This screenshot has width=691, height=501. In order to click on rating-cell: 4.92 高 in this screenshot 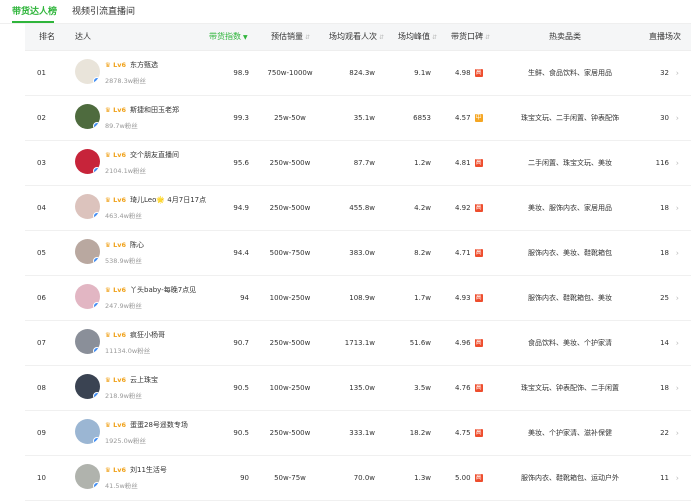, I will do `click(469, 208)`.